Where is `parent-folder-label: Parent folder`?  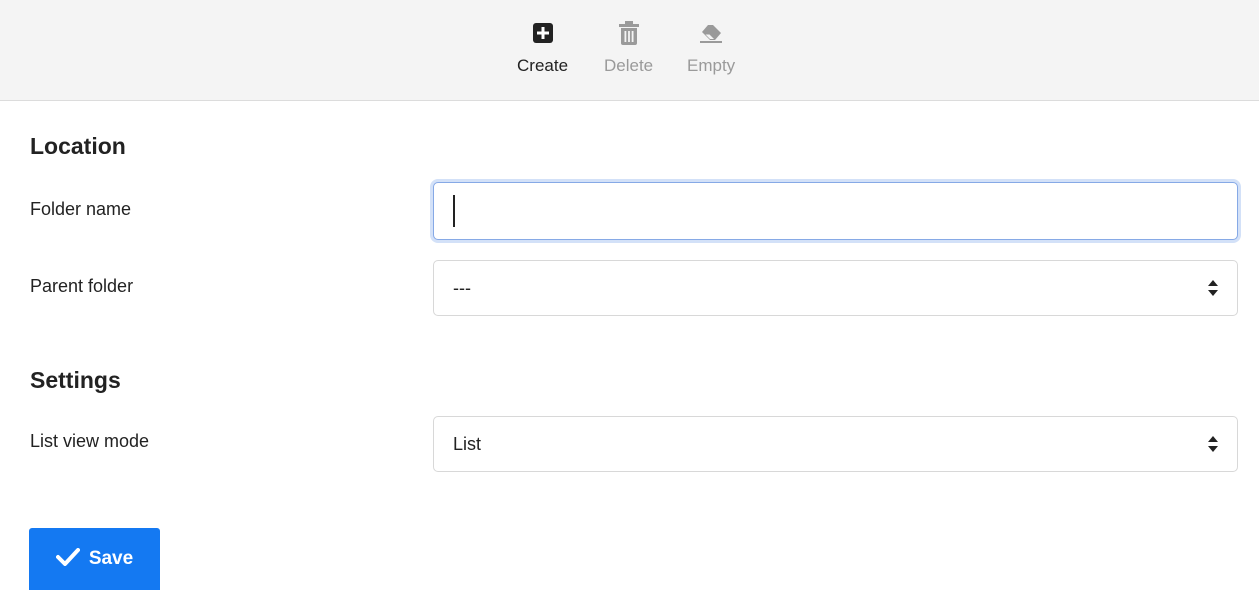
parent-folder-label: Parent folder is located at coordinates (82, 286).